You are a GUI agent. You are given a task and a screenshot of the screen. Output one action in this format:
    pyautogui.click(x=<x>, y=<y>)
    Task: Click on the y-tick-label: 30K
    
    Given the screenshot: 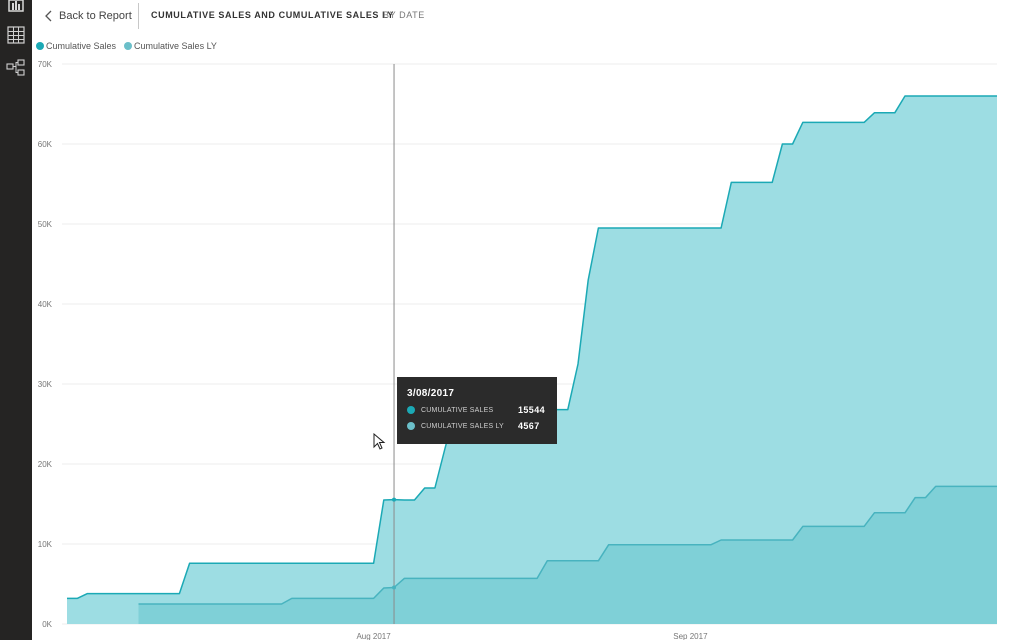 What is the action you would take?
    pyautogui.click(x=45, y=384)
    